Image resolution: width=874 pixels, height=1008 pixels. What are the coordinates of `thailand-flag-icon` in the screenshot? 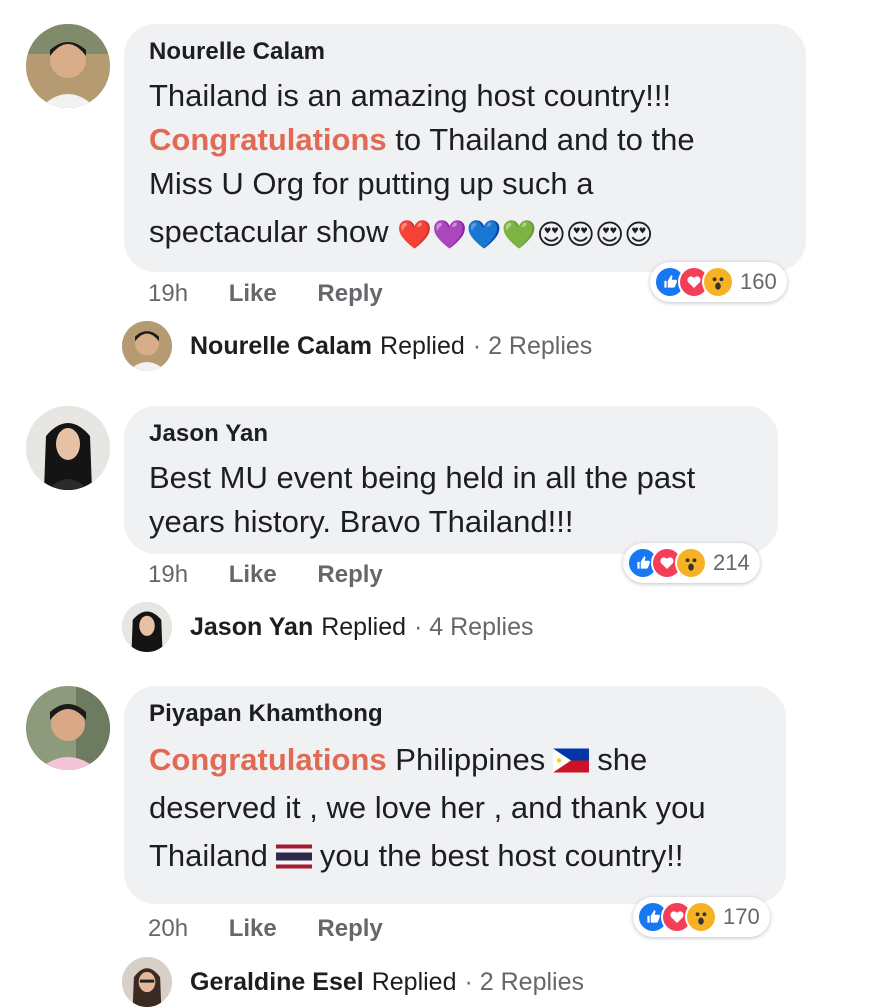 It's located at (293, 856).